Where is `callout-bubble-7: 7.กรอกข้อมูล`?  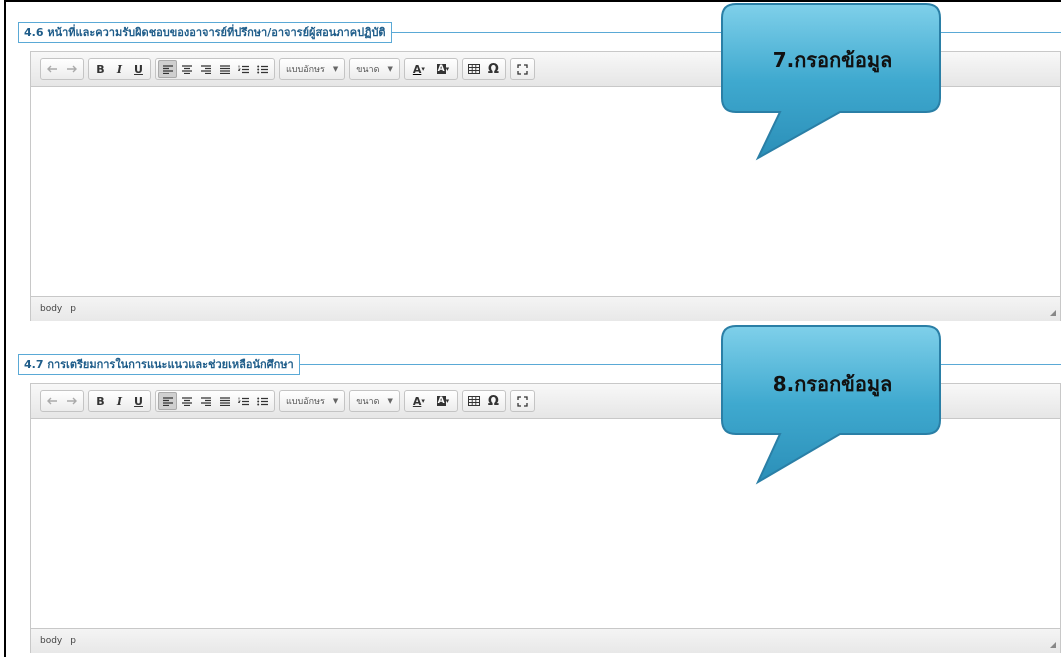 callout-bubble-7: 7.กรอกข้อมูล is located at coordinates (832, 82).